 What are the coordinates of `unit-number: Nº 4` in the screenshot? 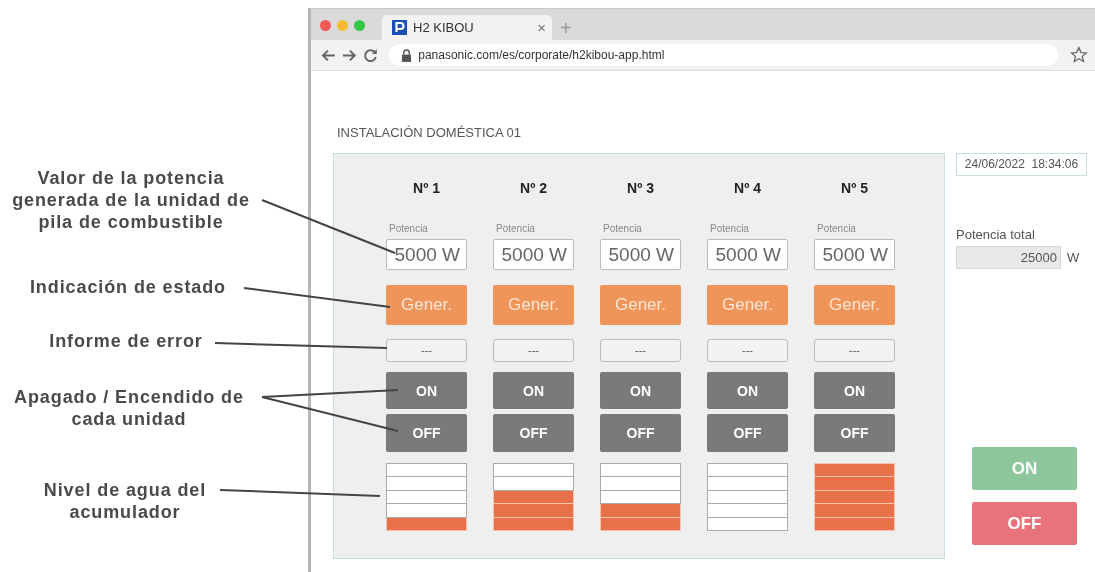 It's located at (747, 188).